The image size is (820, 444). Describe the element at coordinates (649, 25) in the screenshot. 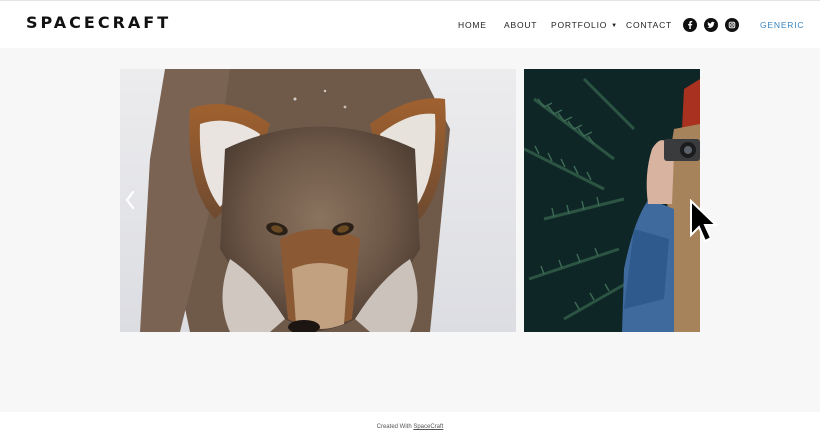

I see `nav-contact: CONTACT` at that location.